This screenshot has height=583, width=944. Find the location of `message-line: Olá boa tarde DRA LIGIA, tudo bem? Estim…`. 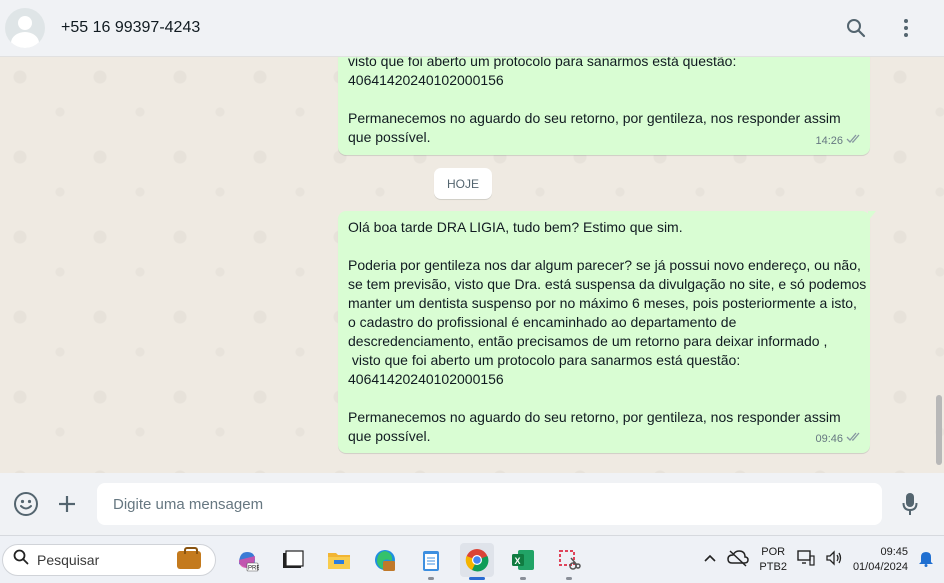

message-line: Olá boa tarde DRA LIGIA, tudo bem? Estim… is located at coordinates (515, 227).